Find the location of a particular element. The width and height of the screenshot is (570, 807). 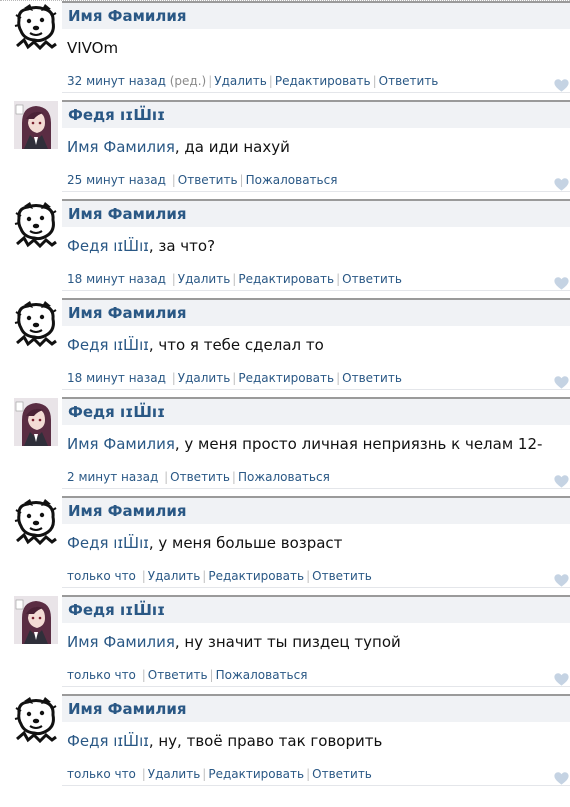

message-text: VIVOm is located at coordinates (93, 48).